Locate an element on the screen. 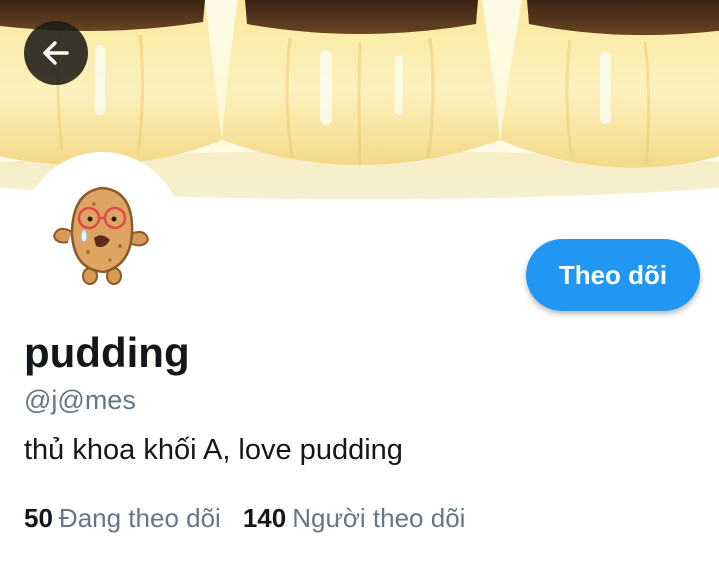  followers-stat: 140 Người theo dõi is located at coordinates (354, 518).